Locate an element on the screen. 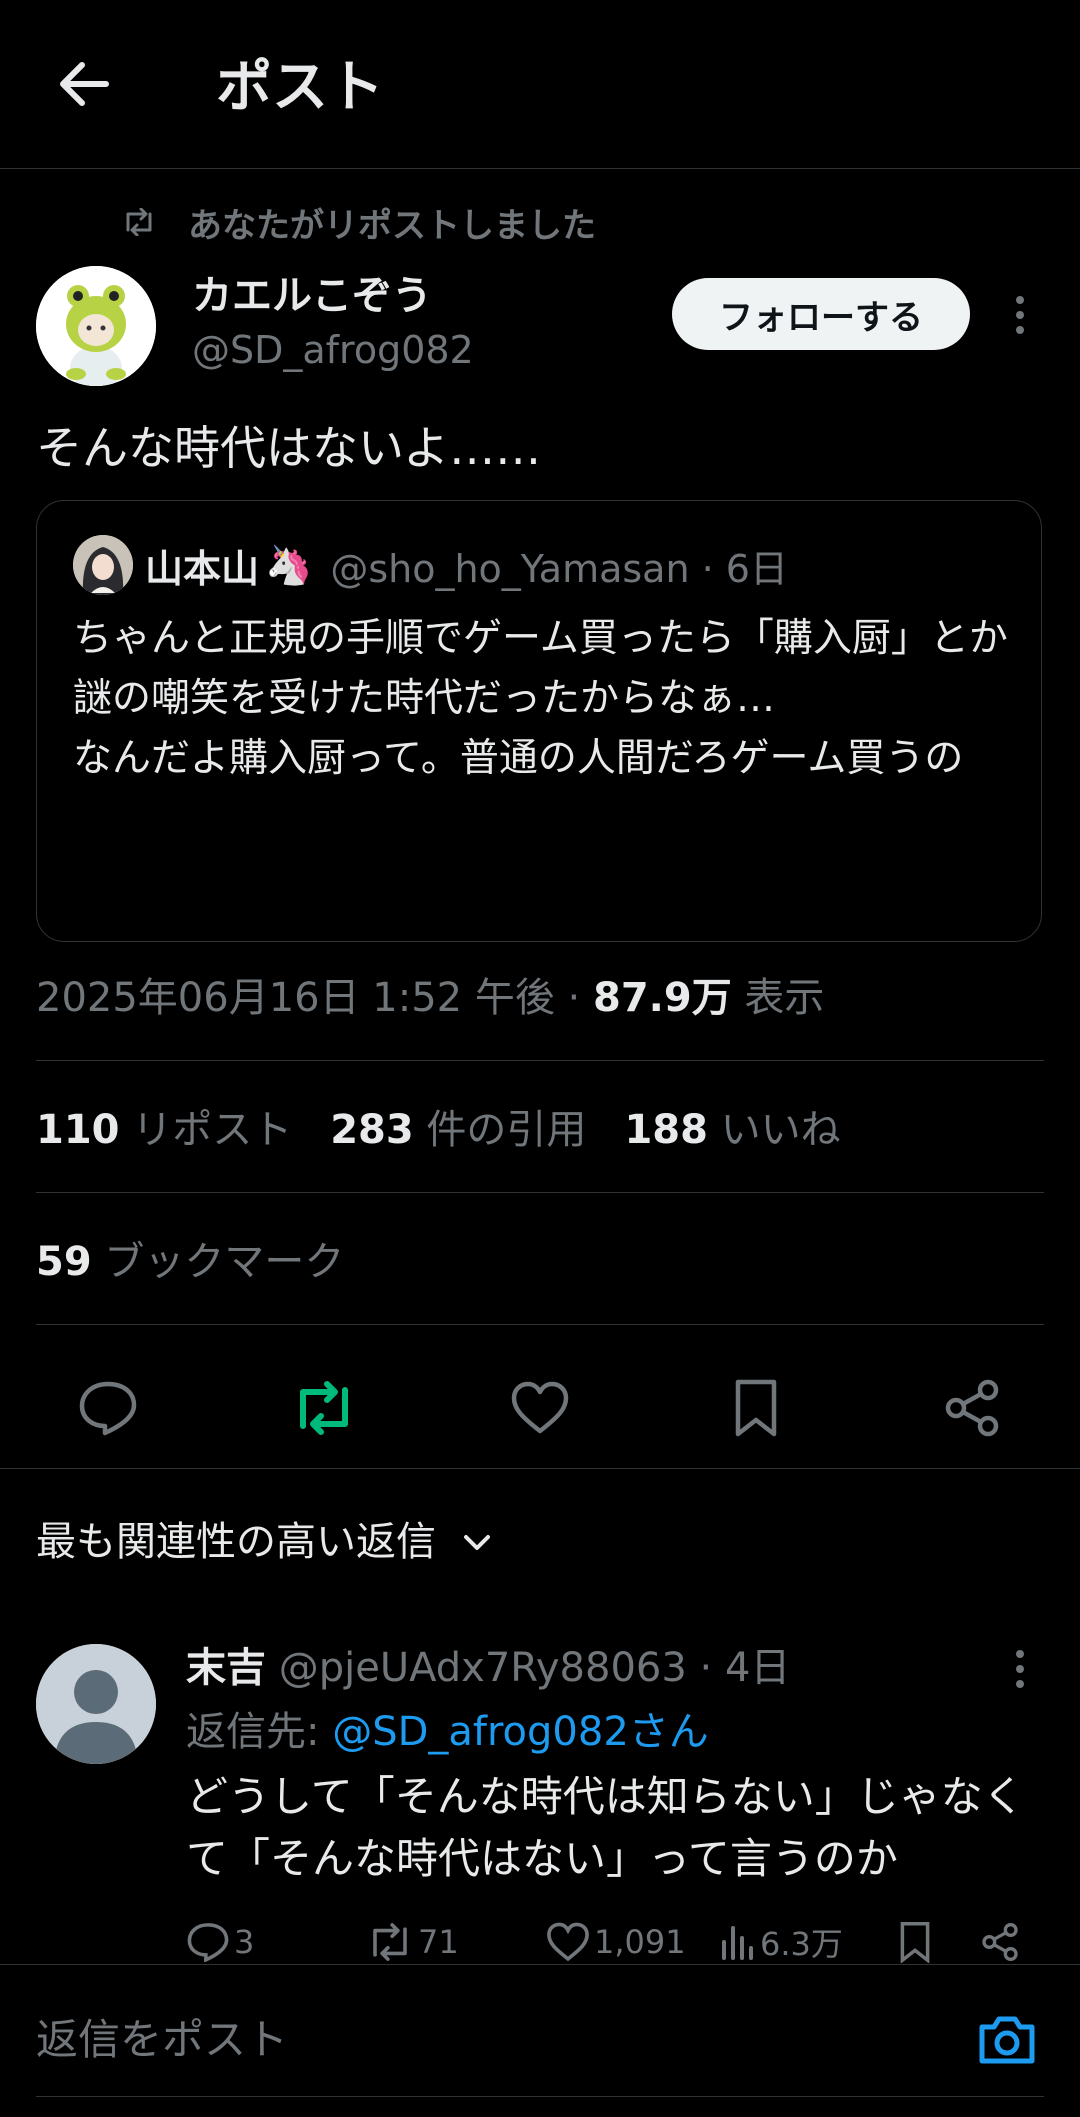 This screenshot has height=2117, width=1080. reply-author-name: 末吉 is located at coordinates (226, 1668).